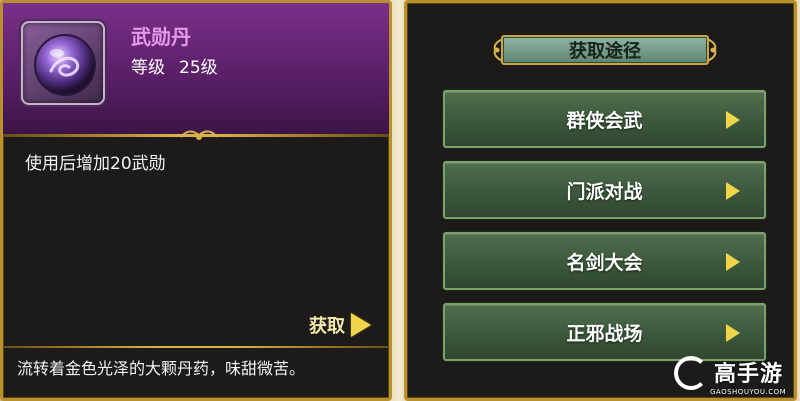 The height and width of the screenshot is (401, 800). Describe the element at coordinates (748, 392) in the screenshot. I see `watermark-subtext: GAOSHOUYOU.COM` at that location.